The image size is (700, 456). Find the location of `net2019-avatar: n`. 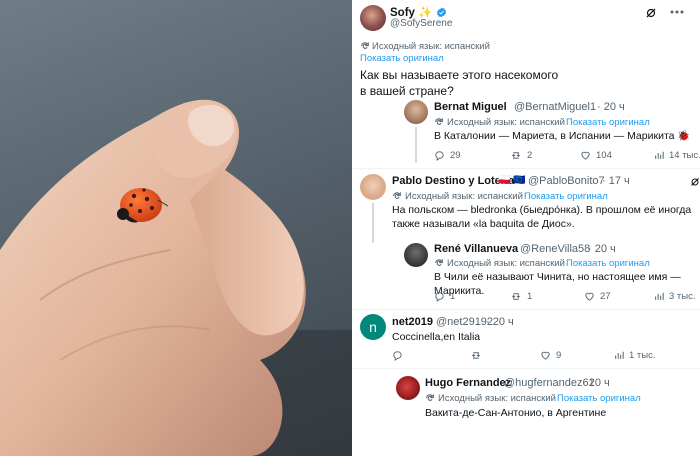

net2019-avatar: n is located at coordinates (373, 327).